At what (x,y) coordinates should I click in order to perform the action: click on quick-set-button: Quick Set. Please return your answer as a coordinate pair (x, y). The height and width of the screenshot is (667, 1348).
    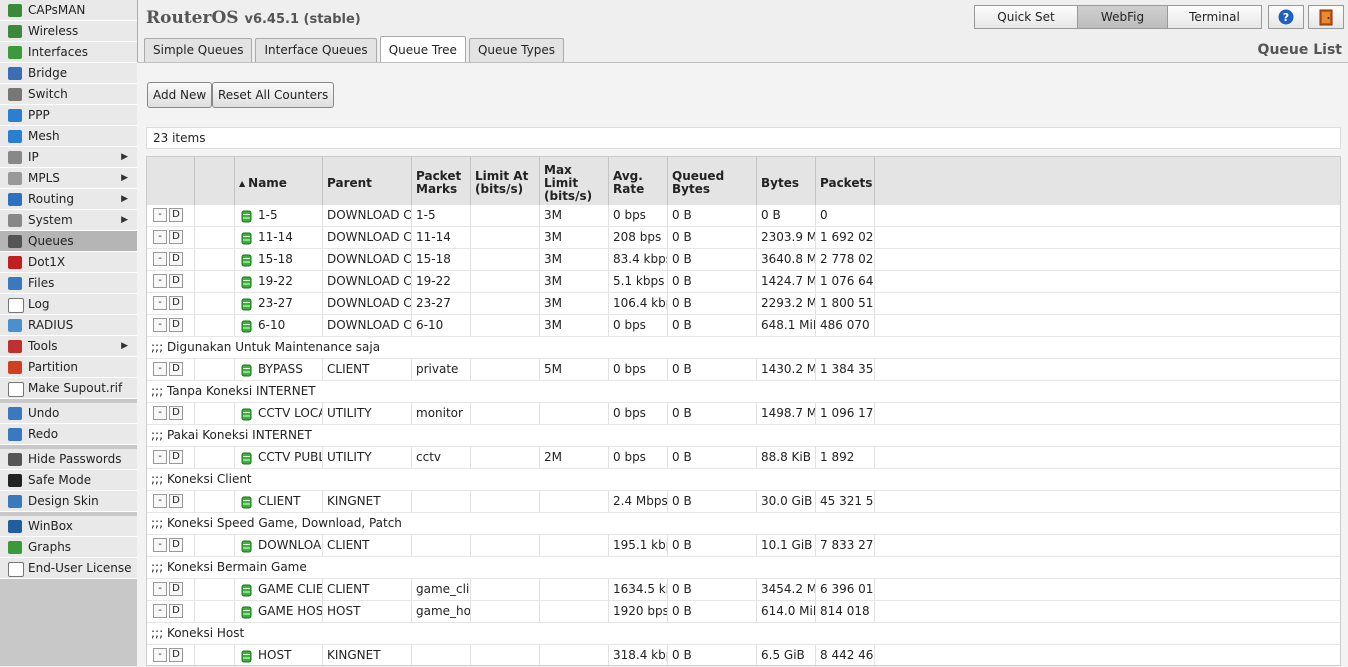
    Looking at the image, I should click on (1026, 17).